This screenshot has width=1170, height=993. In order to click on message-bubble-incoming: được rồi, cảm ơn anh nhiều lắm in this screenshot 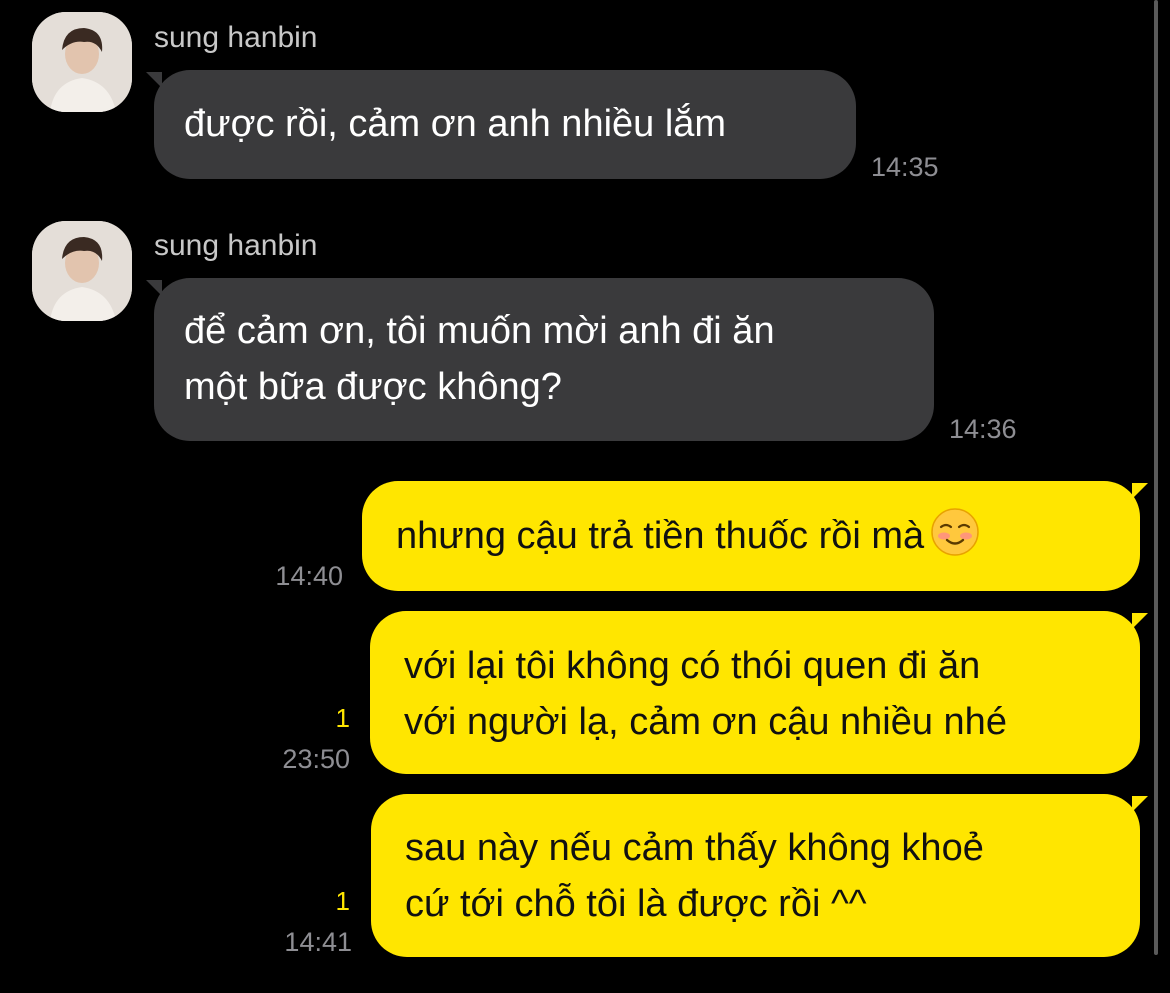, I will do `click(505, 124)`.